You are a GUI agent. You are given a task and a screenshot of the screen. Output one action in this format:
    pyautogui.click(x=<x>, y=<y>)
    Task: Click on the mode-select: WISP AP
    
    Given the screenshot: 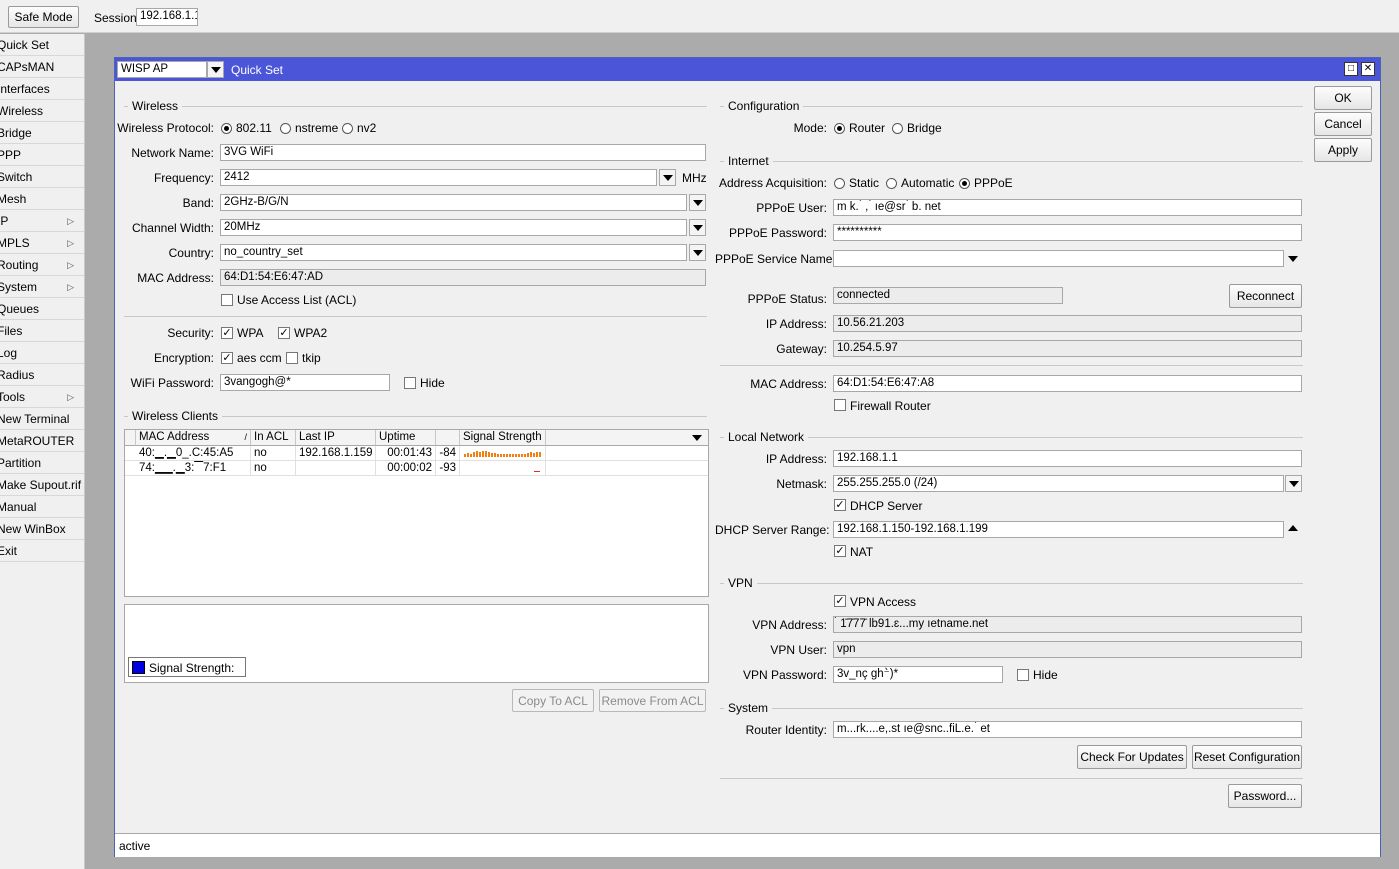 What is the action you would take?
    pyautogui.click(x=162, y=69)
    